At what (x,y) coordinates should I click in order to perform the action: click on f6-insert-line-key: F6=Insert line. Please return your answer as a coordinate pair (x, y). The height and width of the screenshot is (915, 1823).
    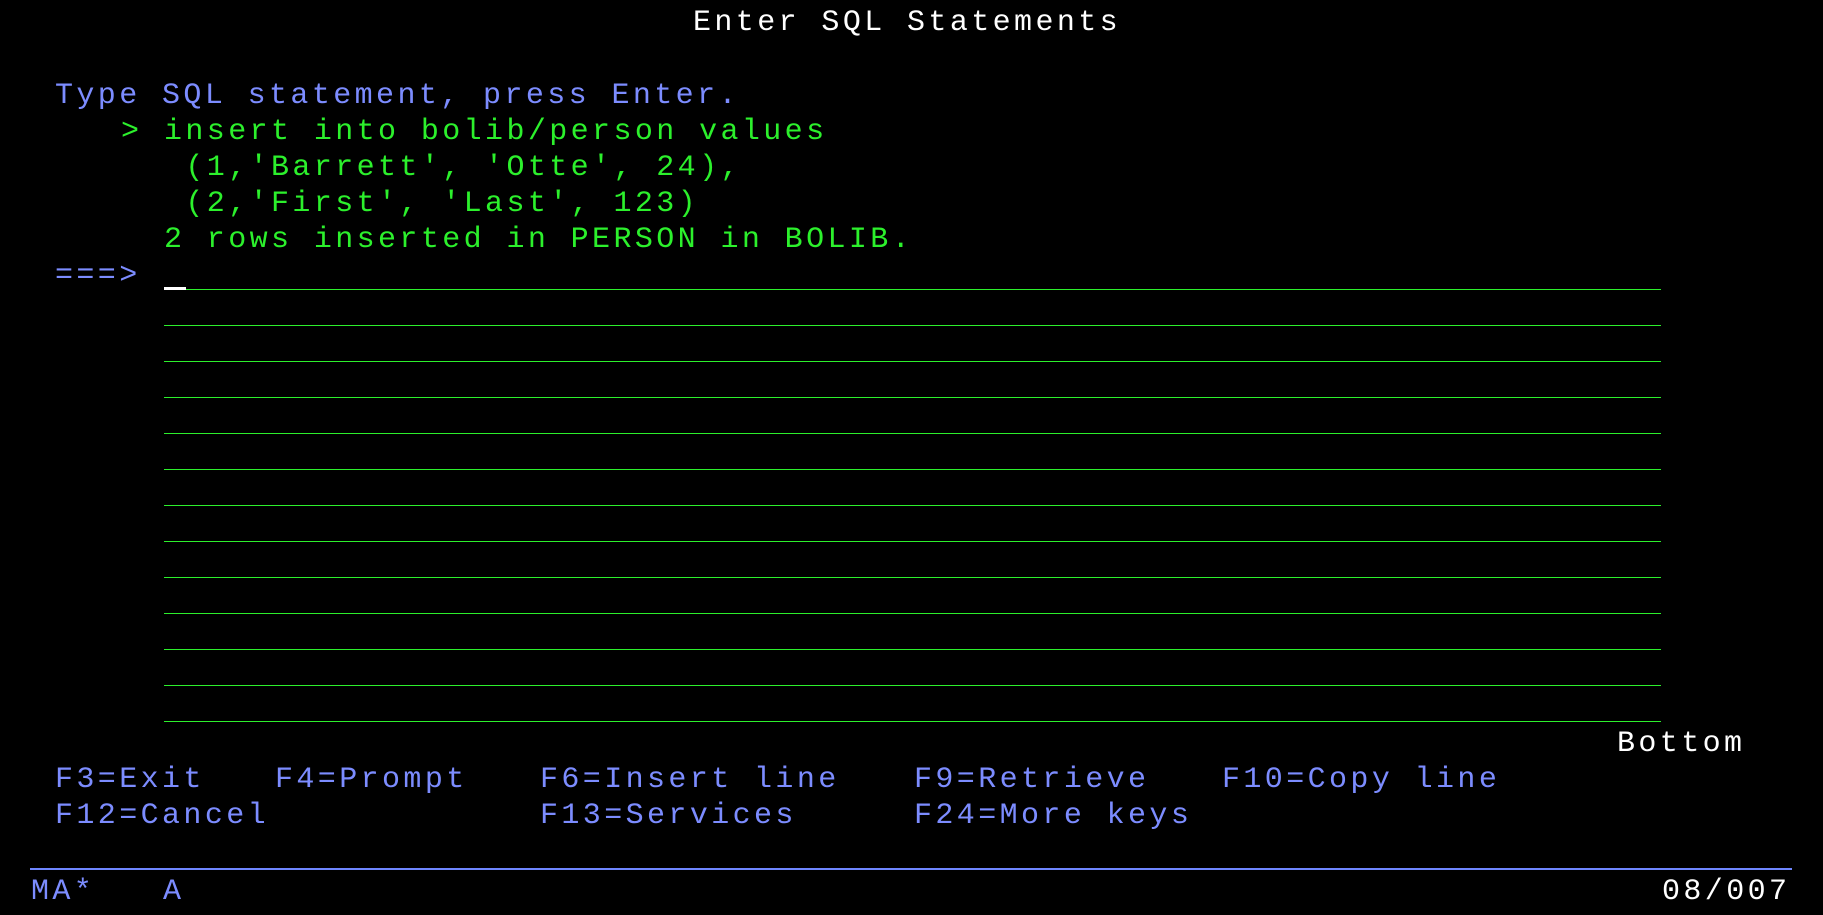
    Looking at the image, I should click on (690, 780).